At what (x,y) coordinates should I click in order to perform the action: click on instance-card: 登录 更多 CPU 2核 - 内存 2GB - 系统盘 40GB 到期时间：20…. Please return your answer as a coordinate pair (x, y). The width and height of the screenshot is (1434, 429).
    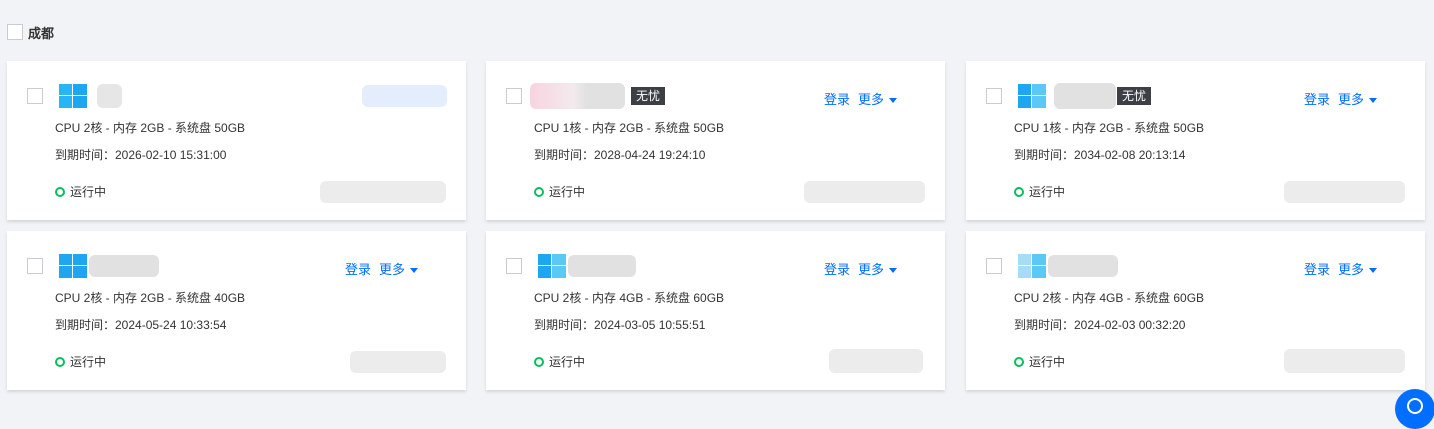
    Looking at the image, I should click on (236, 310).